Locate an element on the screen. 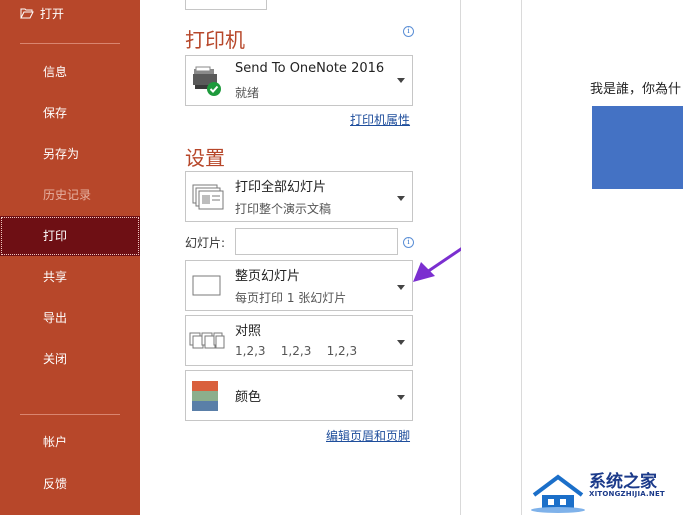 The height and width of the screenshot is (515, 683). nav-label: 反馈 is located at coordinates (55, 484).